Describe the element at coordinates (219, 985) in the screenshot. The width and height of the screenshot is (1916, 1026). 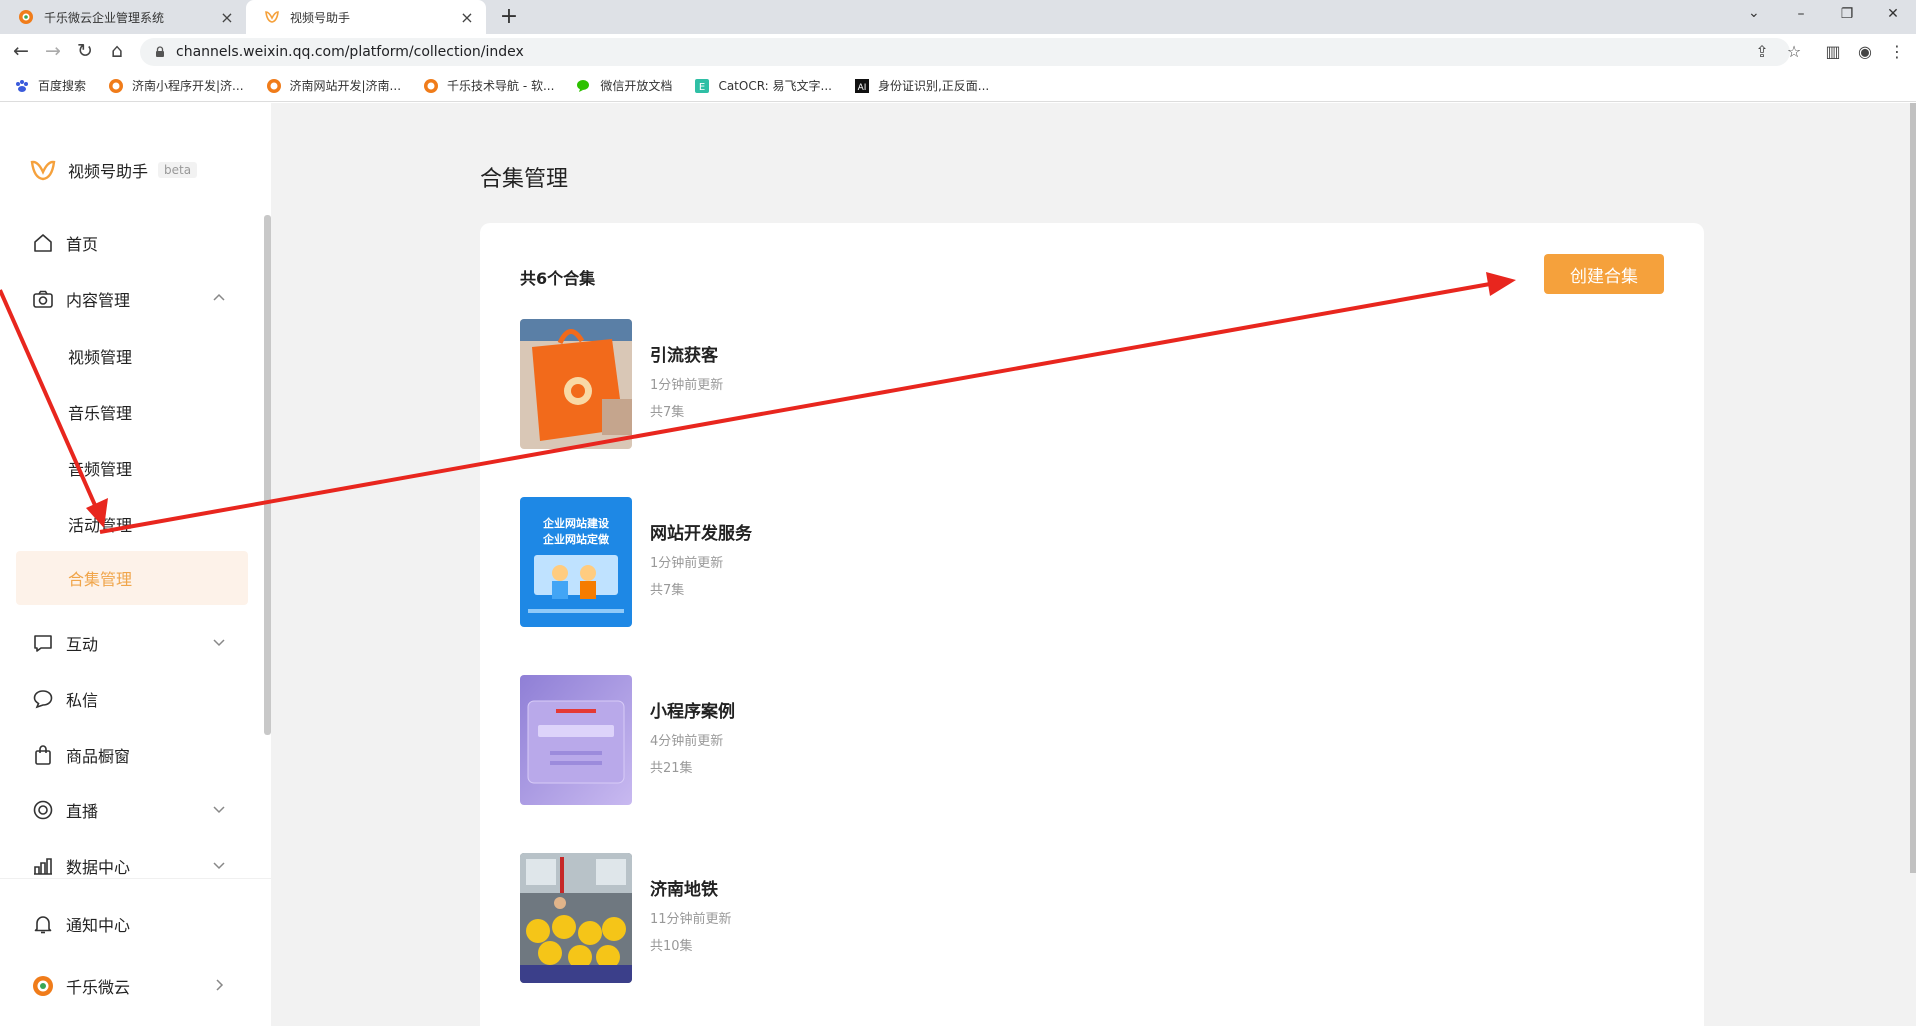
I see `chevron-right-icon` at that location.